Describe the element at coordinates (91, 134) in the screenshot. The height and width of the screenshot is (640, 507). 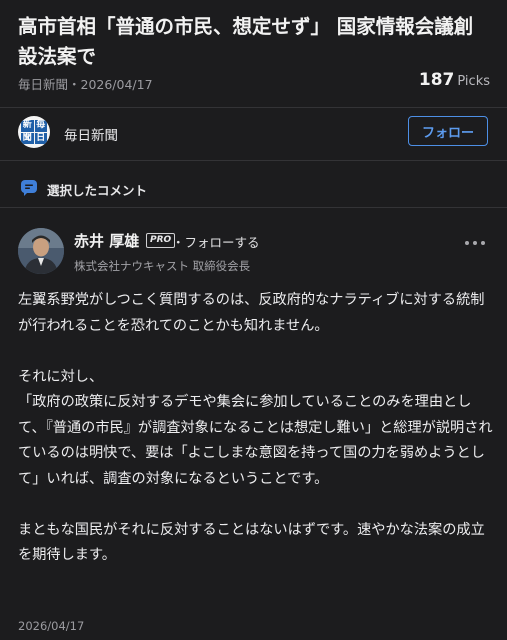
I see `publisher-name: 毎日新聞` at that location.